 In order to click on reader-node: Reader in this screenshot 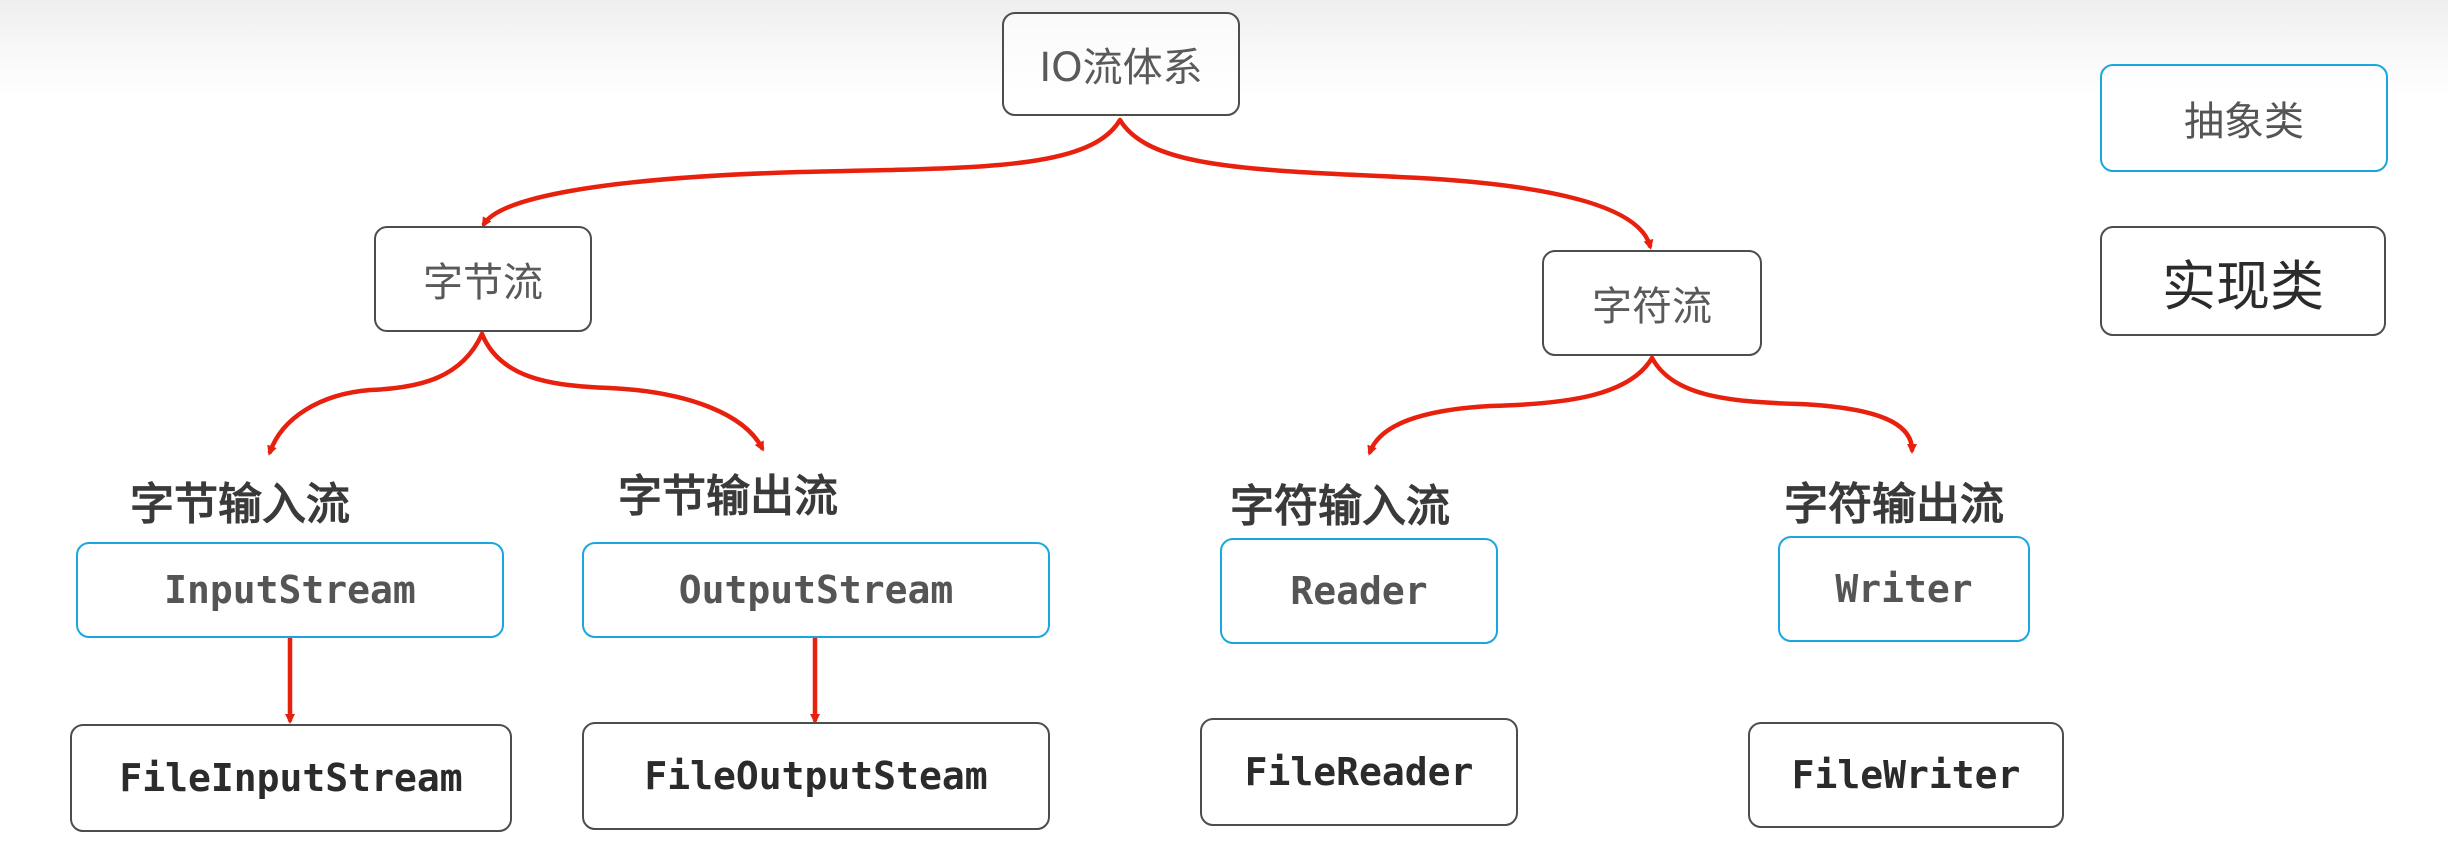, I will do `click(1359, 591)`.